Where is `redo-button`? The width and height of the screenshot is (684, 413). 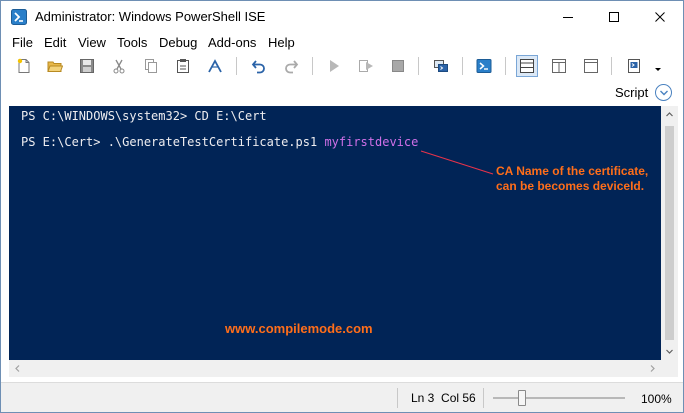 redo-button is located at coordinates (291, 66).